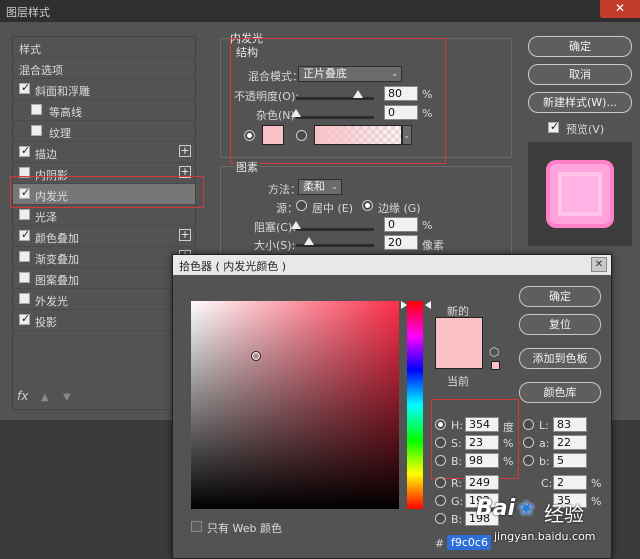  I want to click on opacity-percent: %, so click(427, 94).